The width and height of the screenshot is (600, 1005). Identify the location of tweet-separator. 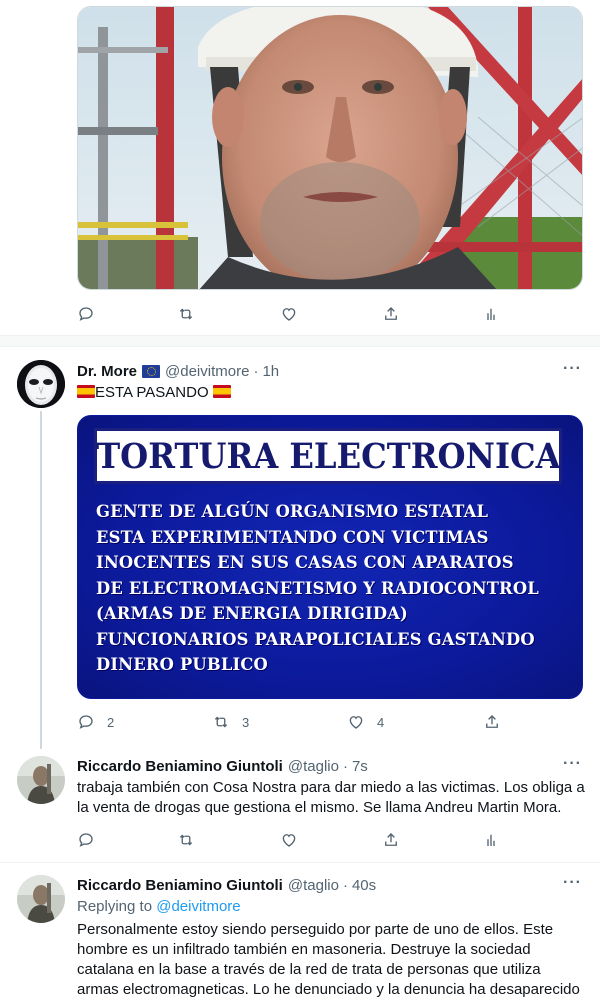
(300, 341).